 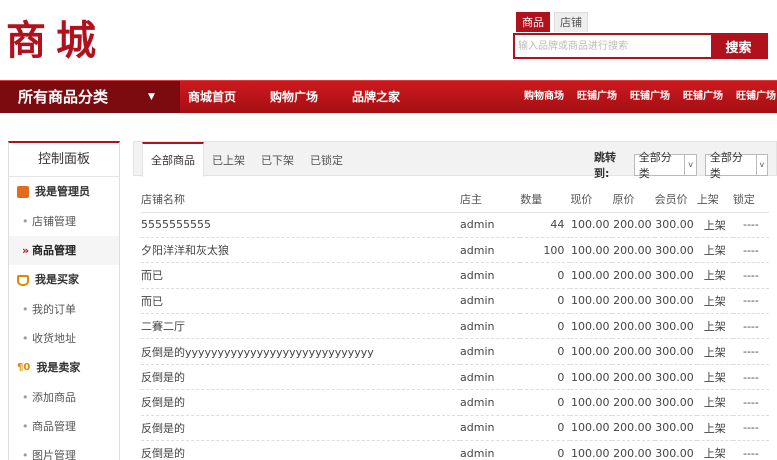 What do you see at coordinates (63, 97) in the screenshot?
I see `all-categories-label: 所有商品分类` at bounding box center [63, 97].